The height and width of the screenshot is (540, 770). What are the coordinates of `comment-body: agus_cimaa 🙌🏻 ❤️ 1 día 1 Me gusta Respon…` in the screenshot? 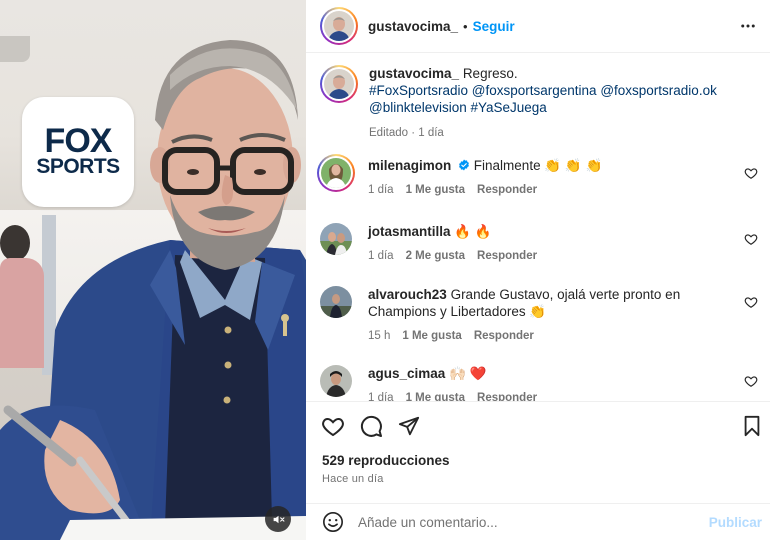 It's located at (548, 383).